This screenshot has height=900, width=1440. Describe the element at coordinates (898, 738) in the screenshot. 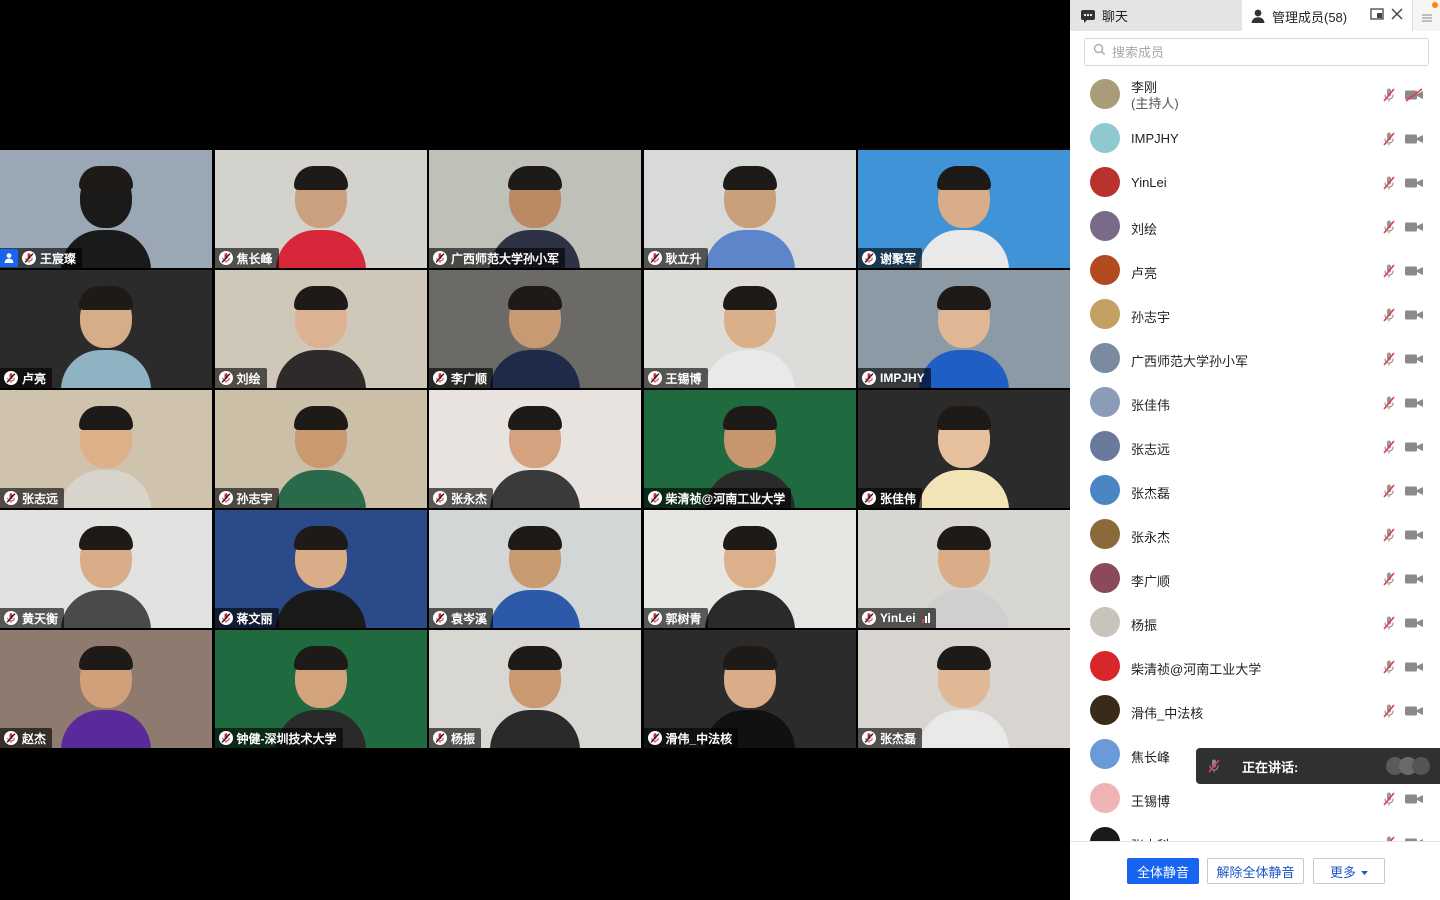

I see `participant-name: 张杰磊` at that location.